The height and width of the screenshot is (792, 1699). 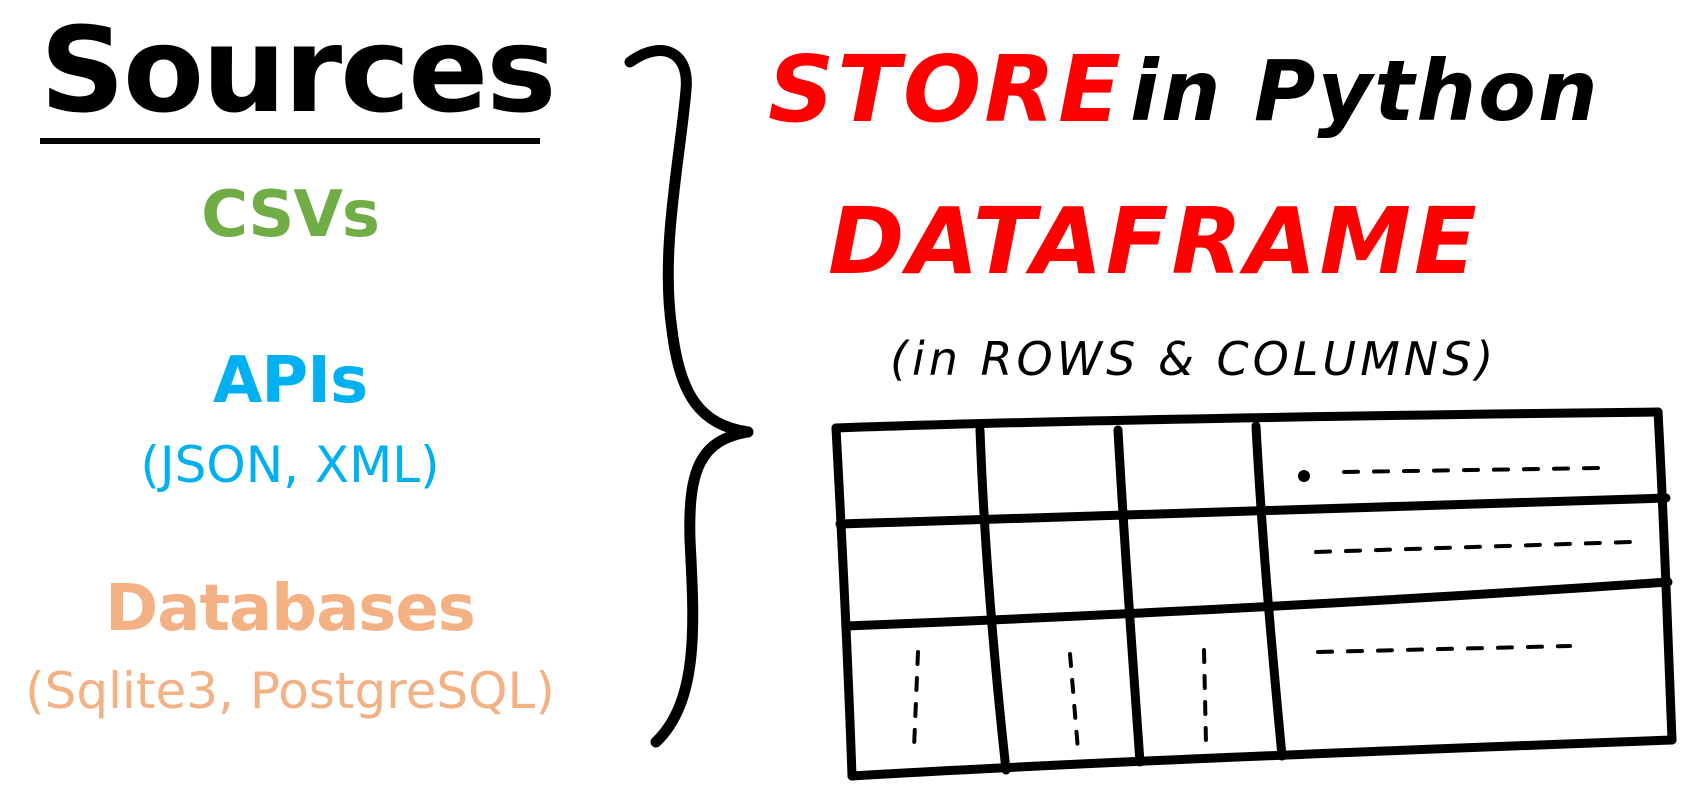 What do you see at coordinates (1060, 700) in the screenshot?
I see `continuation-dots-vertical` at bounding box center [1060, 700].